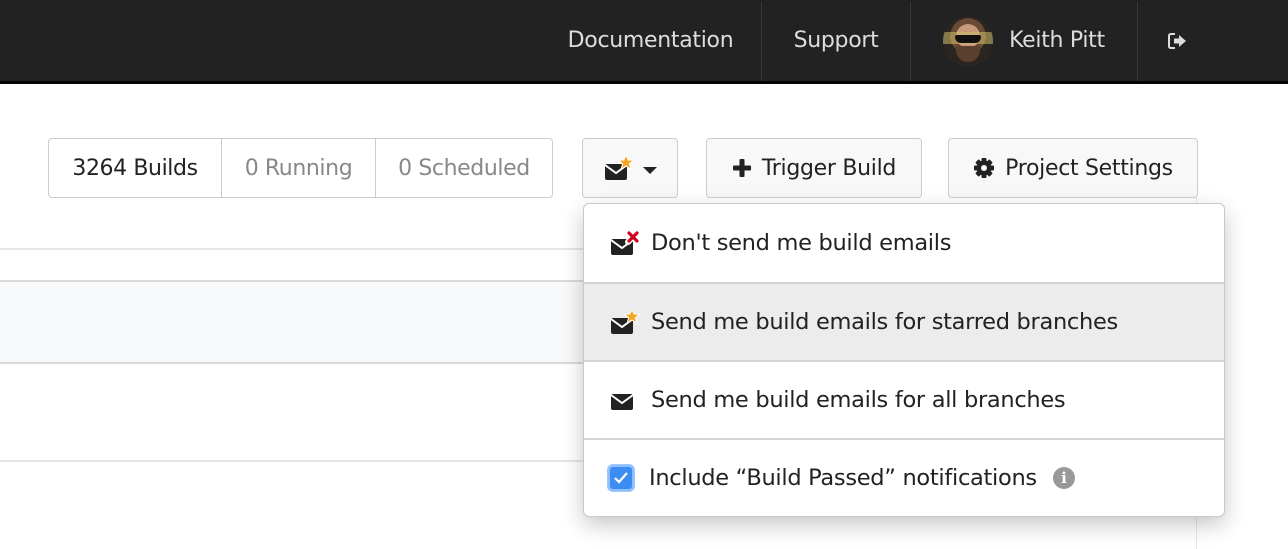  I want to click on nav-support-label: Support, so click(836, 40).